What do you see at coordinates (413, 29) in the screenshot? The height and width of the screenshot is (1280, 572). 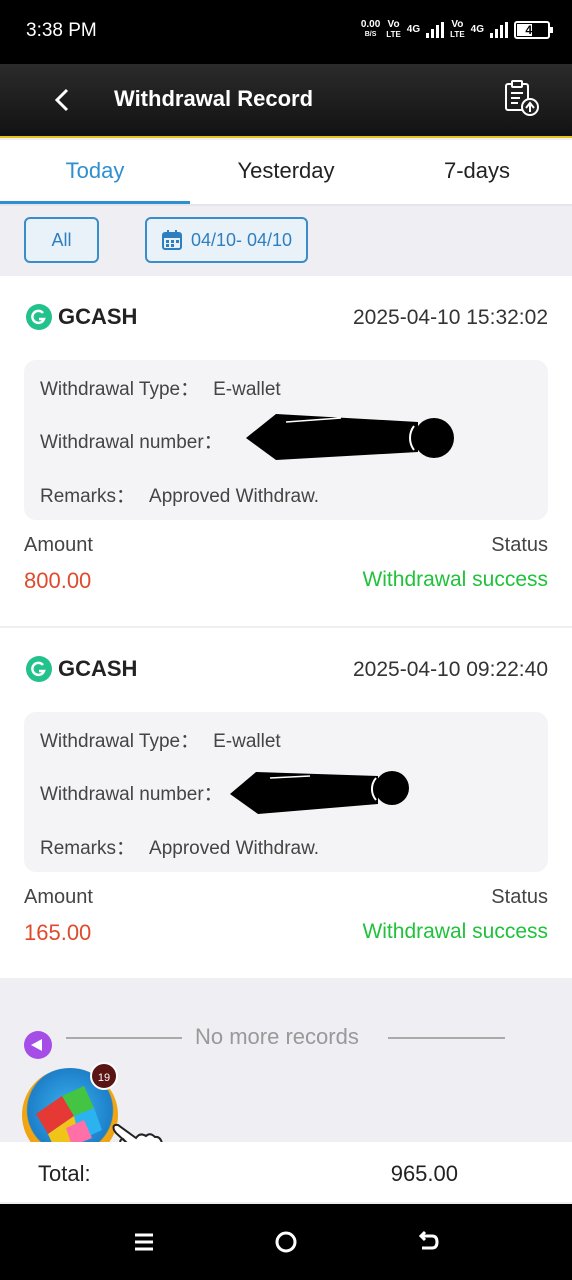 I see `network-gen-1: 4G` at bounding box center [413, 29].